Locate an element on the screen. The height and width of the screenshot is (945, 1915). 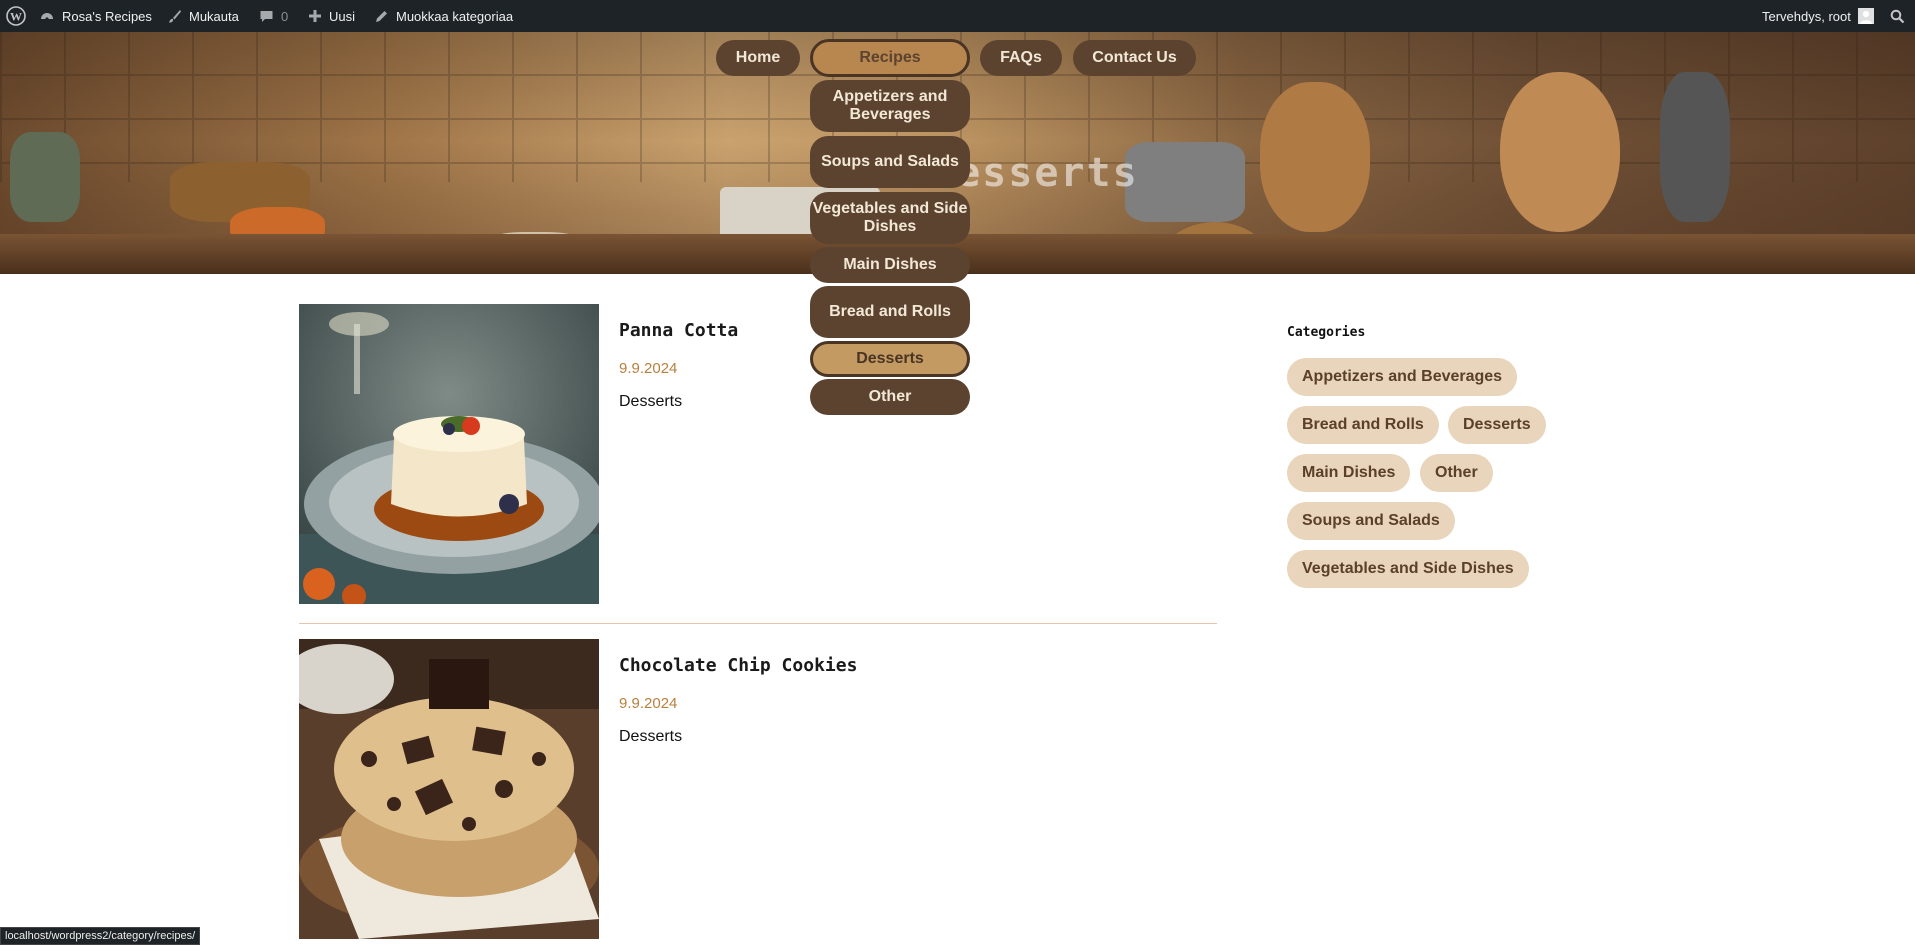
category-tag: Bread and Rolls is located at coordinates (1363, 425).